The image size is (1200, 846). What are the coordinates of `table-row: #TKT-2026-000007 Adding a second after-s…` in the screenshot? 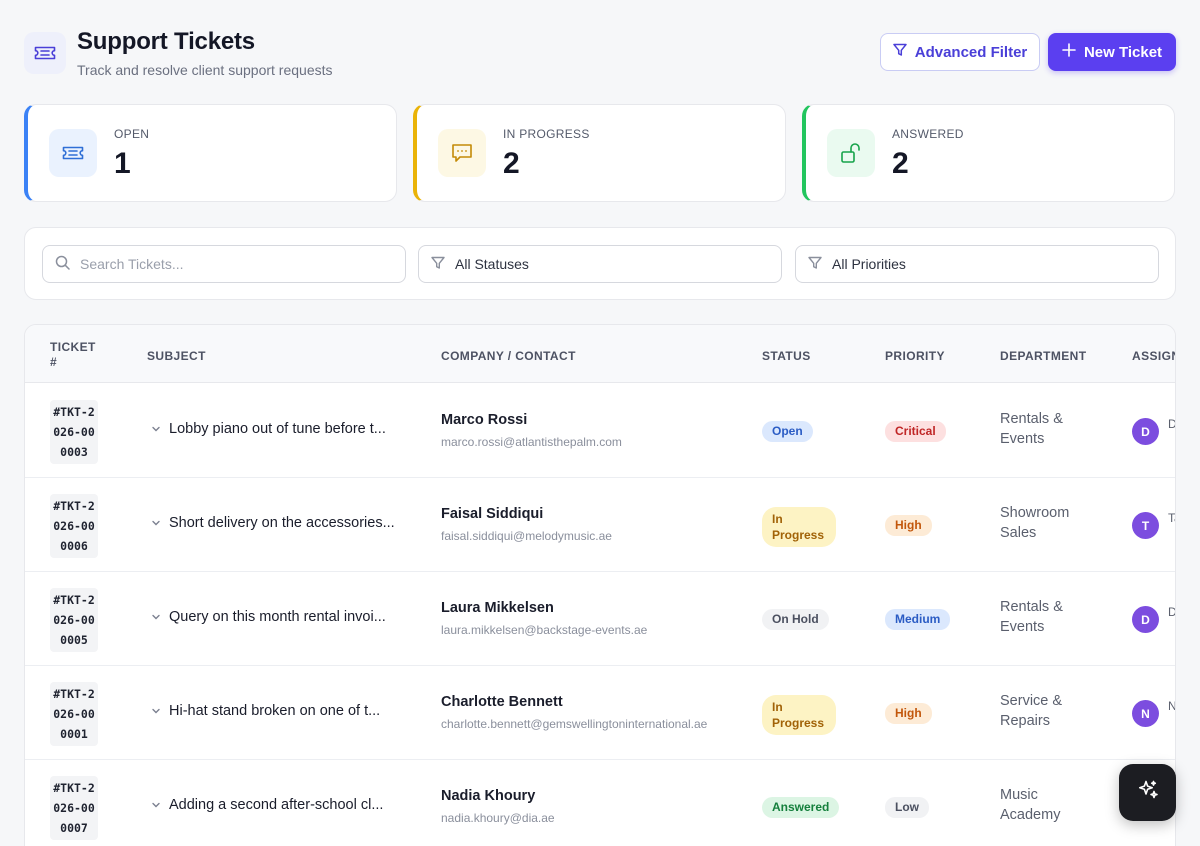 It's located at (600, 803).